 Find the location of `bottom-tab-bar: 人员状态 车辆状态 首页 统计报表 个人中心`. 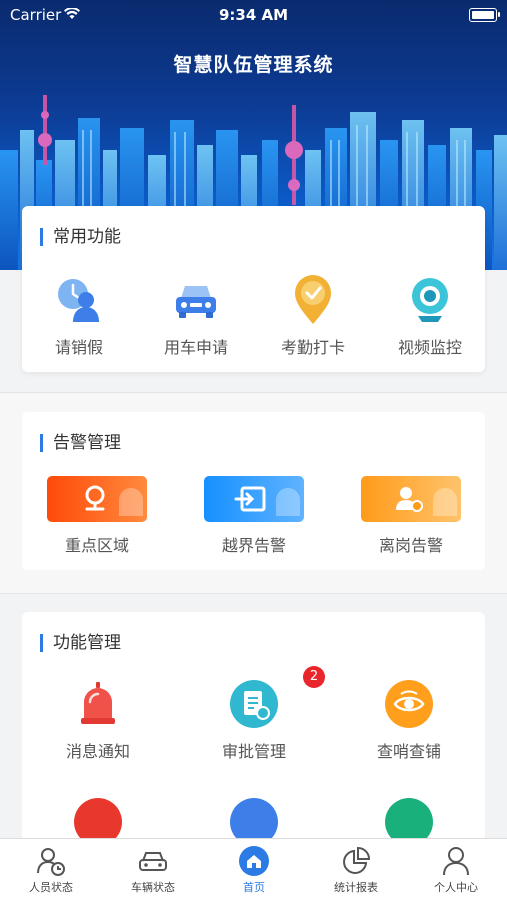

bottom-tab-bar: 人员状态 车辆状态 首页 统计报表 个人中心 is located at coordinates (253, 869).